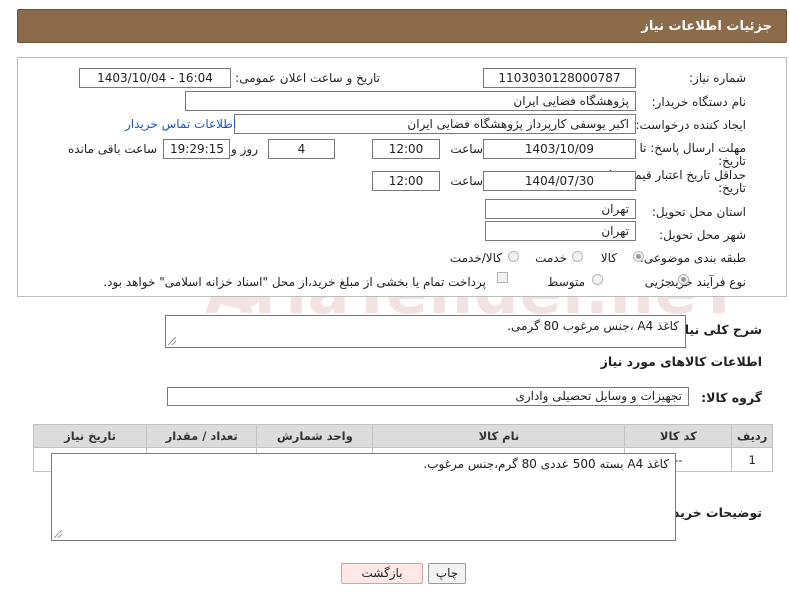 The width and height of the screenshot is (789, 598). Describe the element at coordinates (731, 397) in the screenshot. I see `goods-group-label: گروه کالا:` at that location.